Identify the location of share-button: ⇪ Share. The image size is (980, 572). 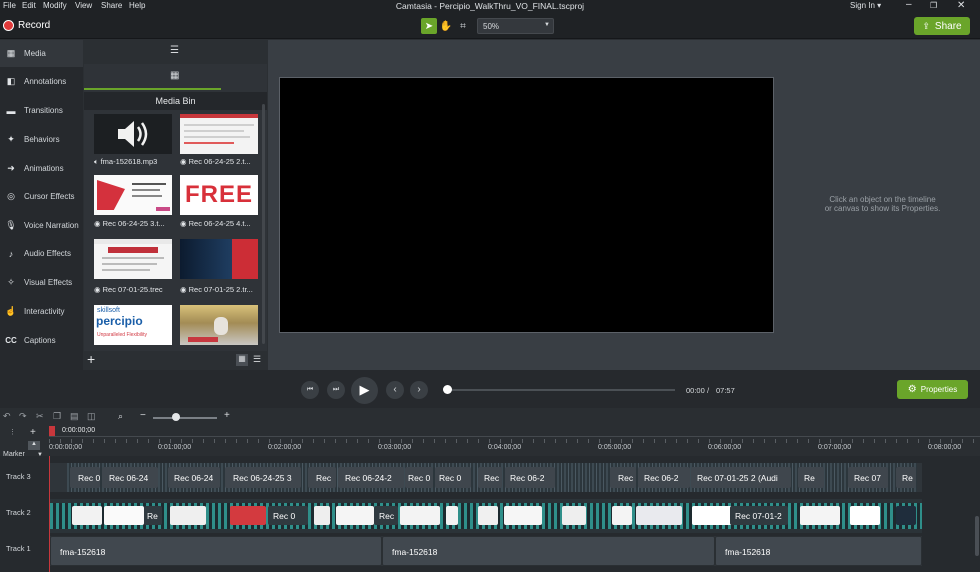
(942, 26).